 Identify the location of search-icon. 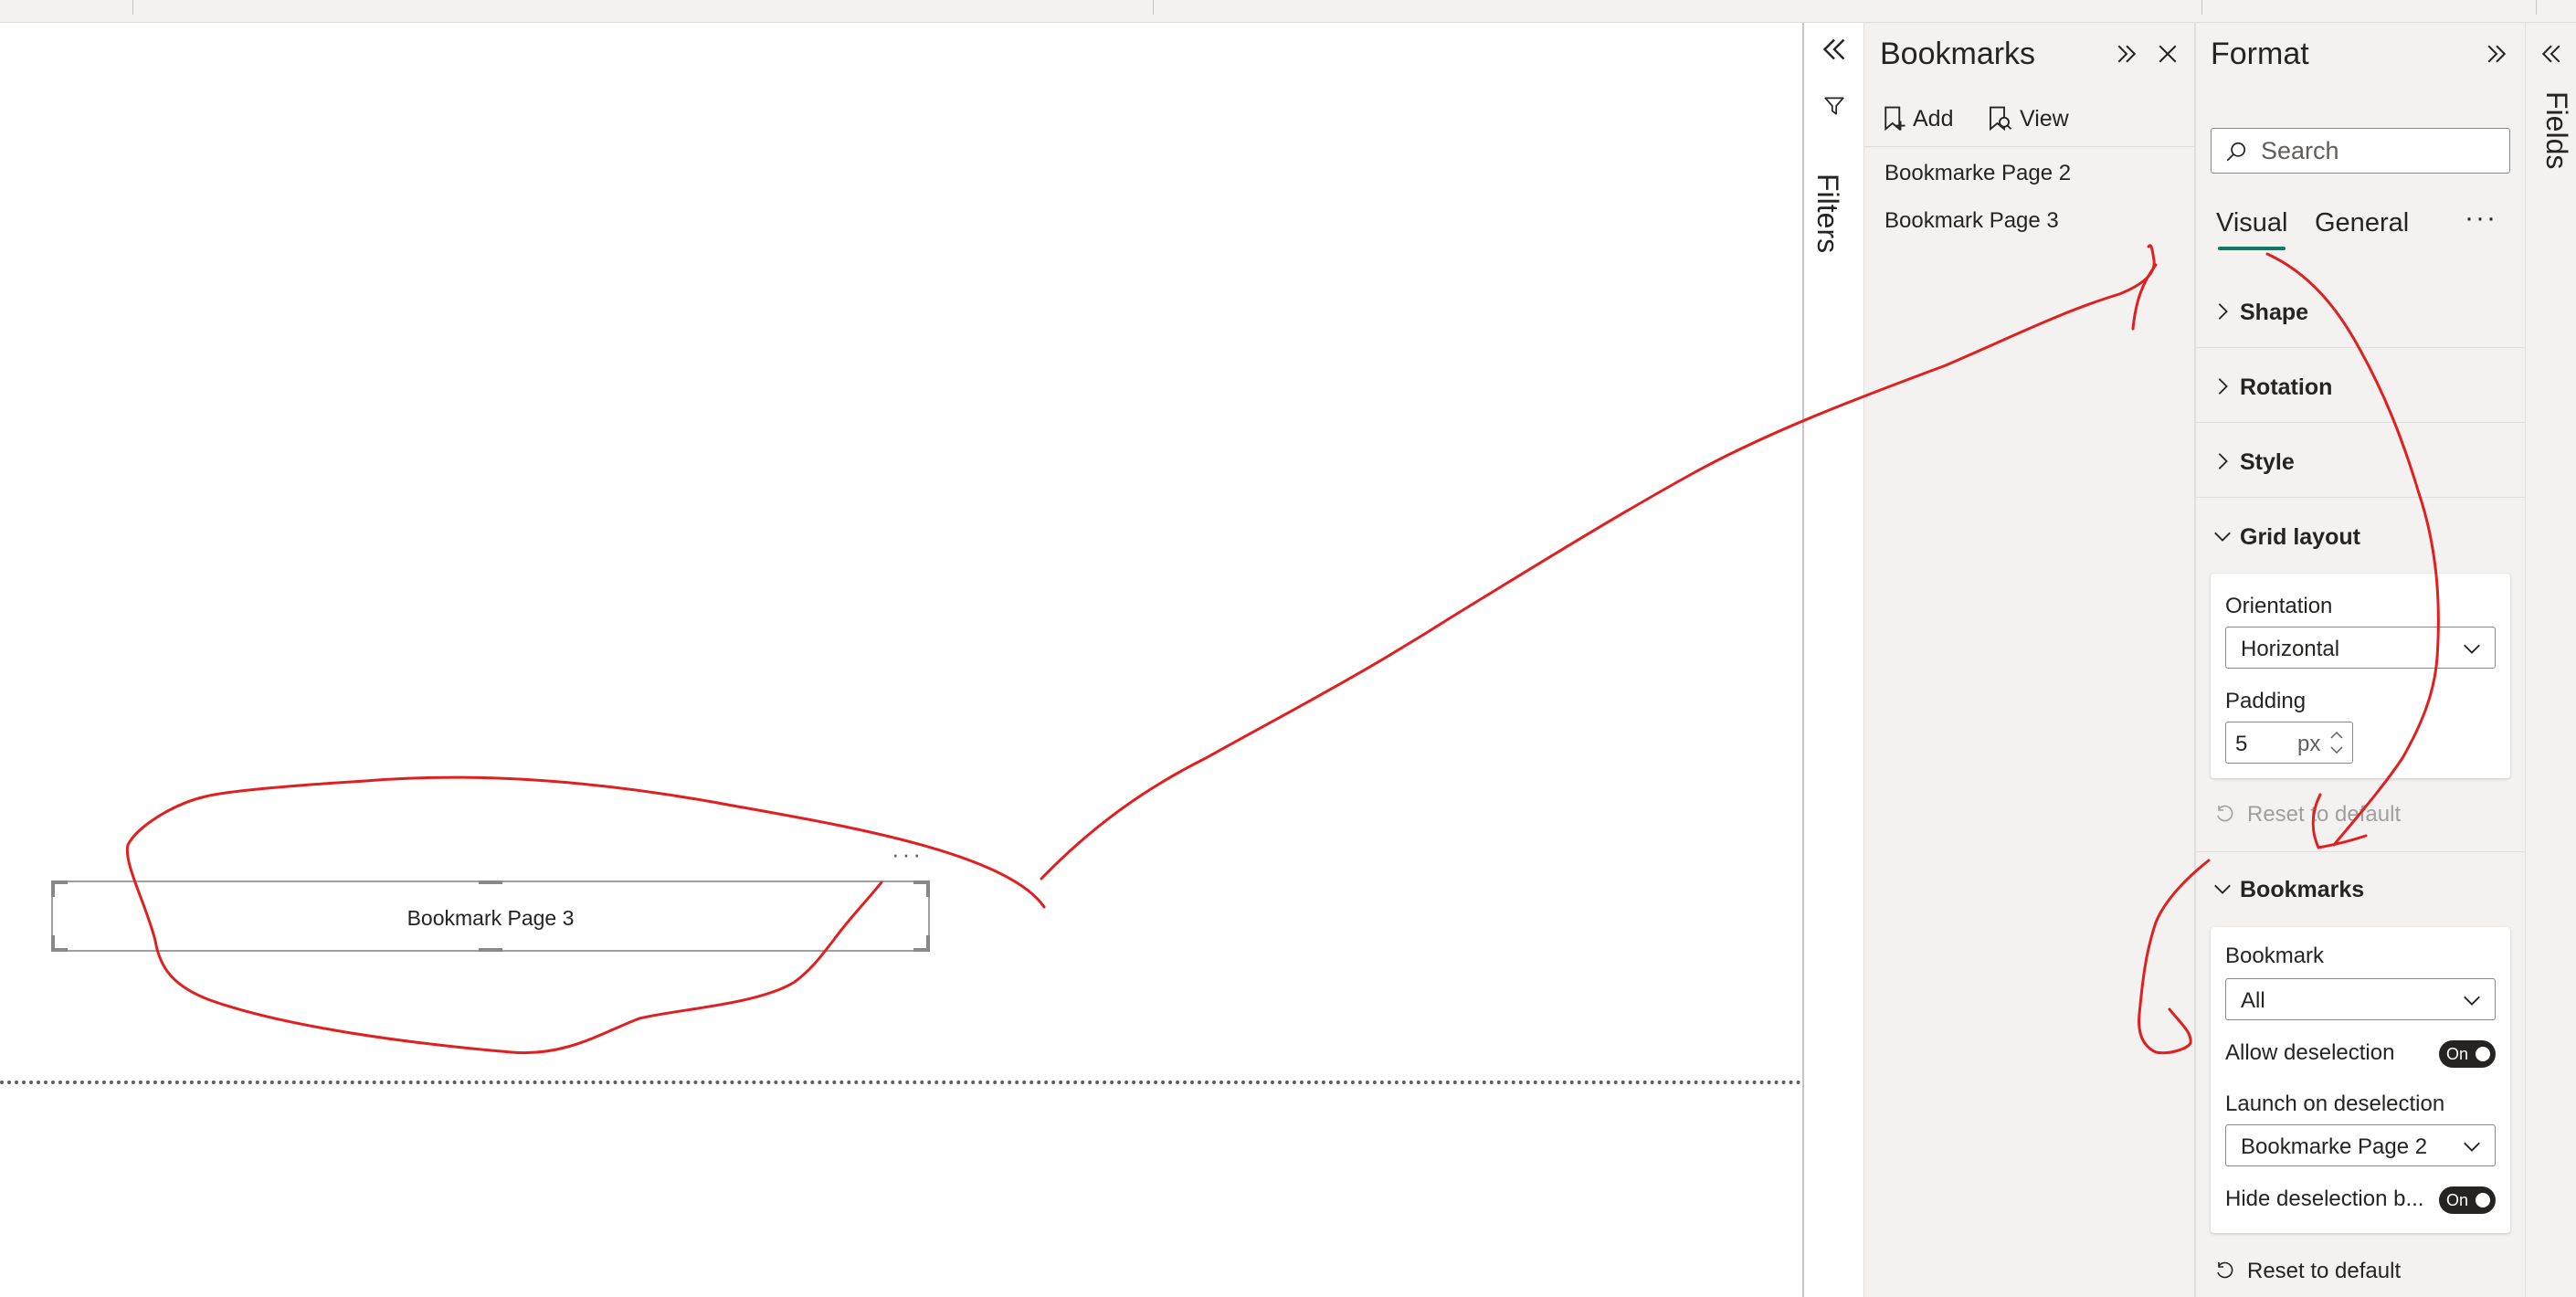
(2236, 152).